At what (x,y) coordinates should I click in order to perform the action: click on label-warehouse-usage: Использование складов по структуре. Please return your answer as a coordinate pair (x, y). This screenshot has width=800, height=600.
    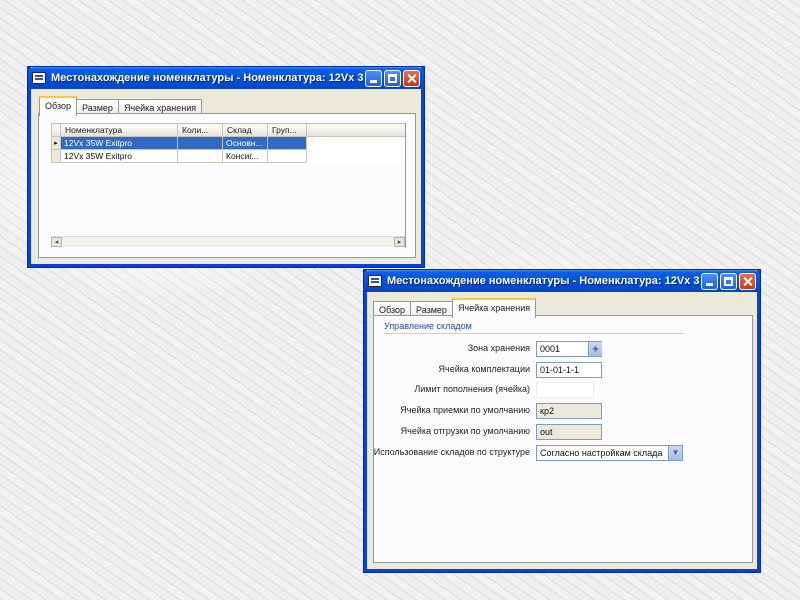
    Looking at the image, I should click on (451, 452).